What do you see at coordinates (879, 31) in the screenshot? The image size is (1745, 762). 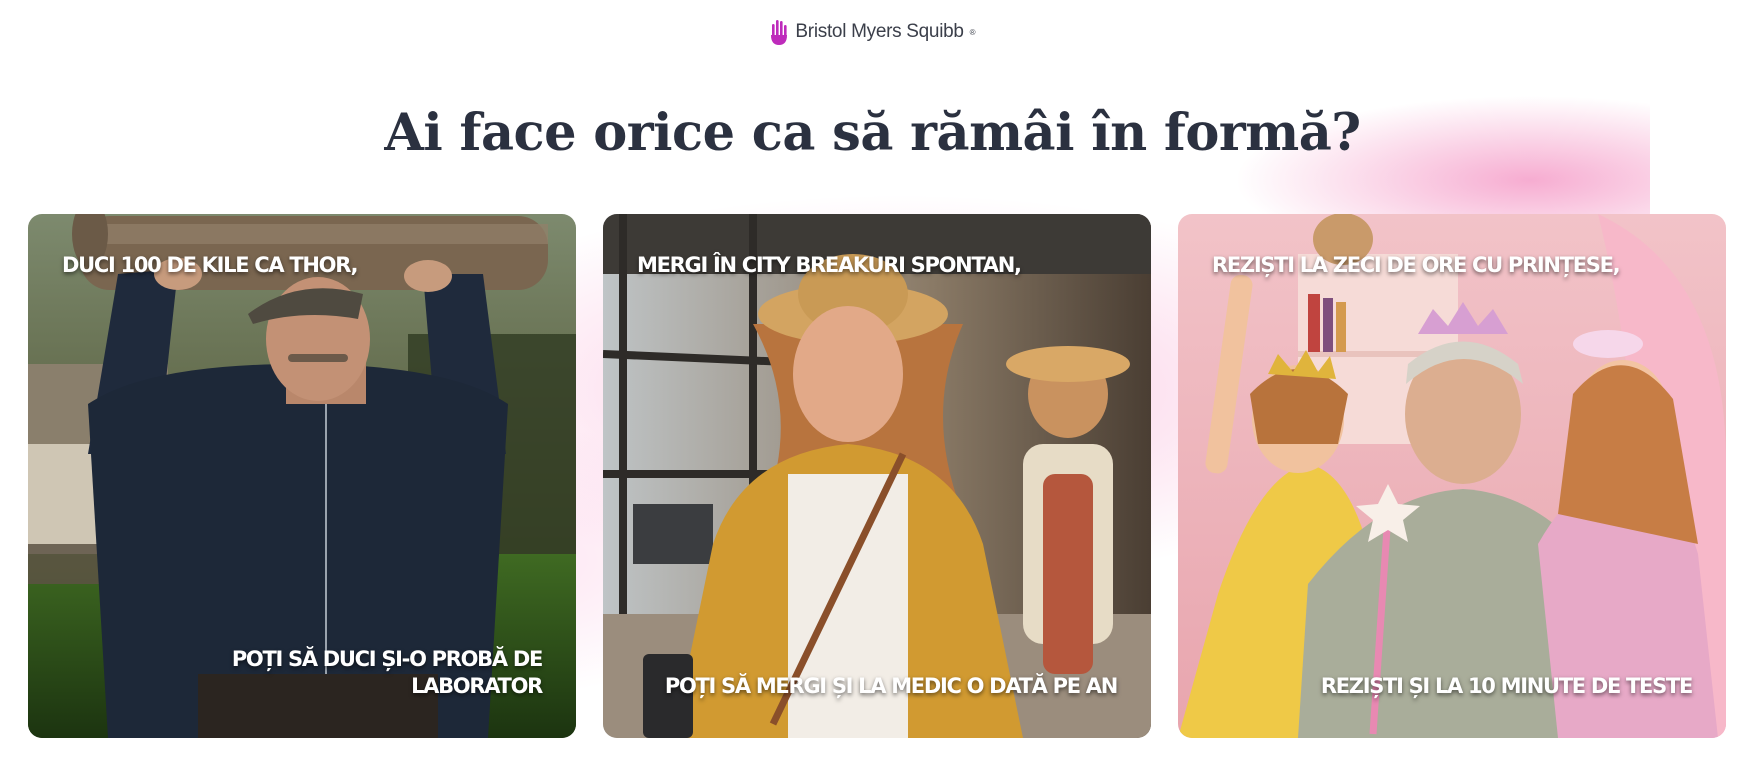 I see `brand-name: Bristol Myers Squibb` at bounding box center [879, 31].